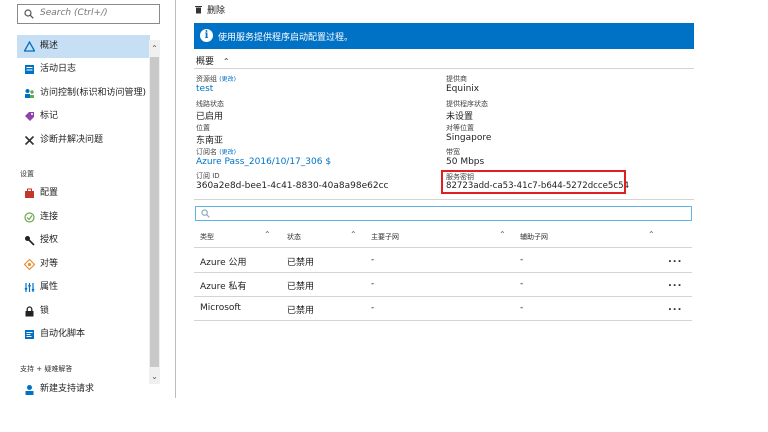  What do you see at coordinates (29, 311) in the screenshot?
I see `lock-icon` at bounding box center [29, 311].